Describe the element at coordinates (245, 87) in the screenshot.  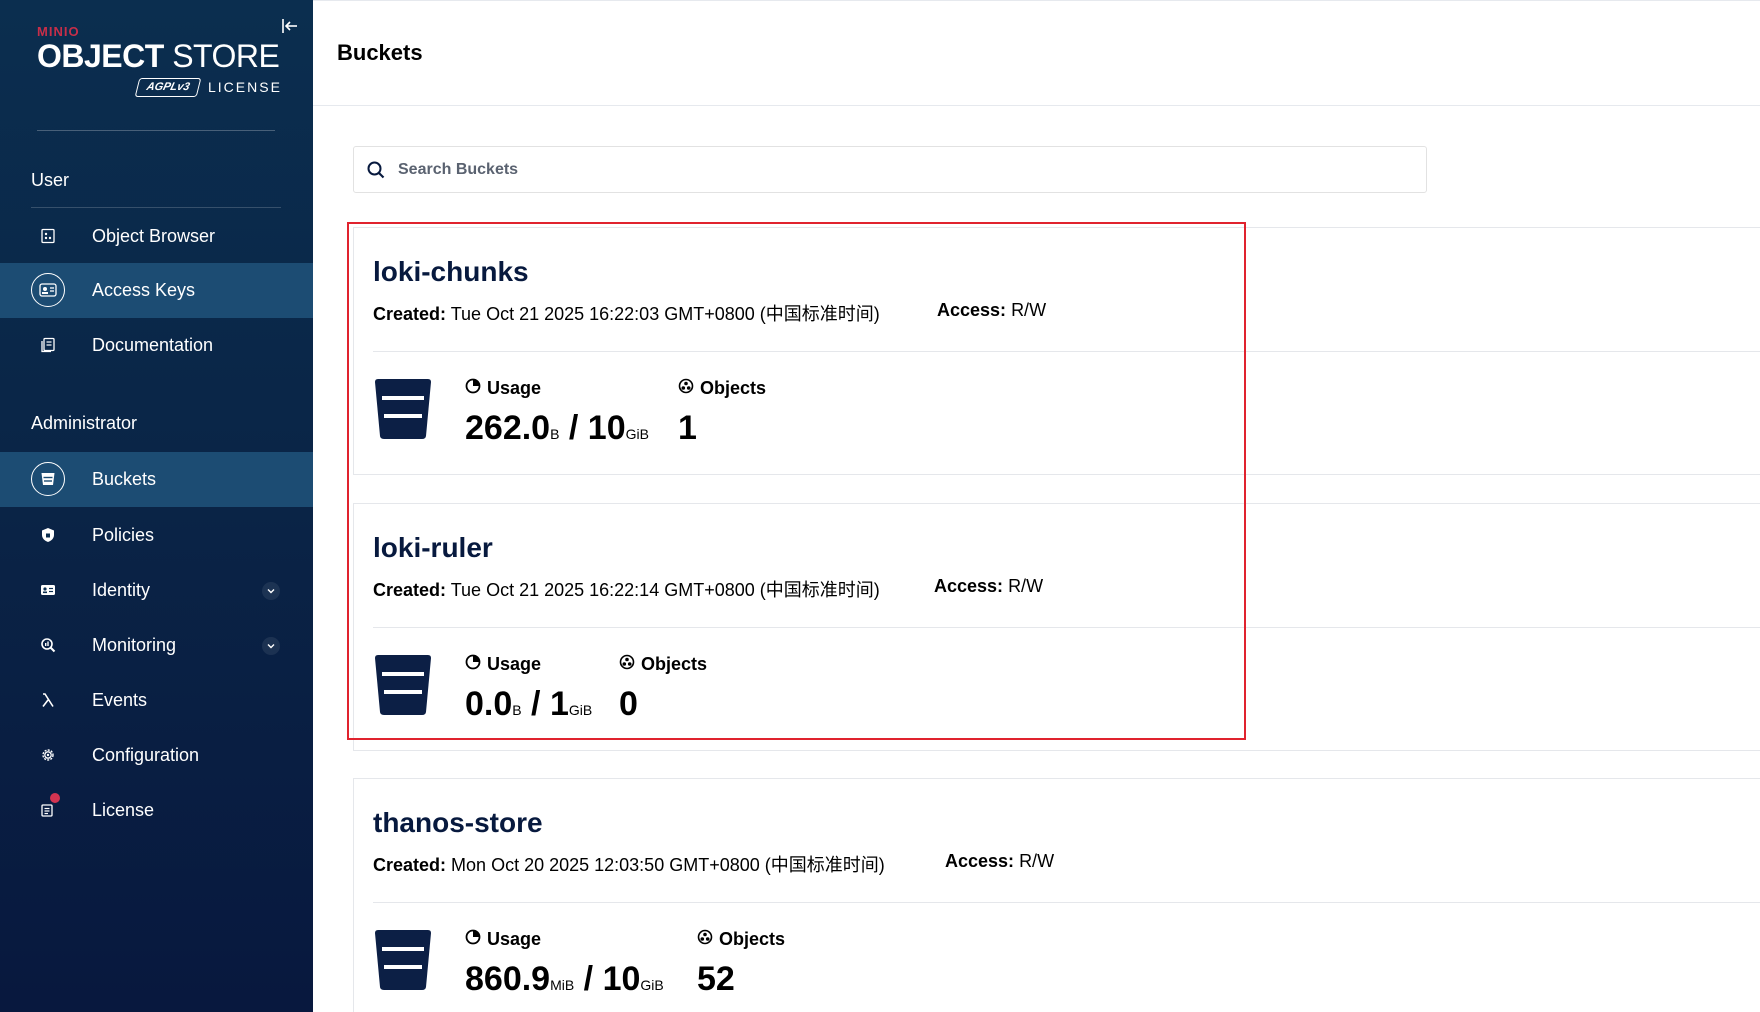
I see `brand-license-text: LICENSE` at that location.